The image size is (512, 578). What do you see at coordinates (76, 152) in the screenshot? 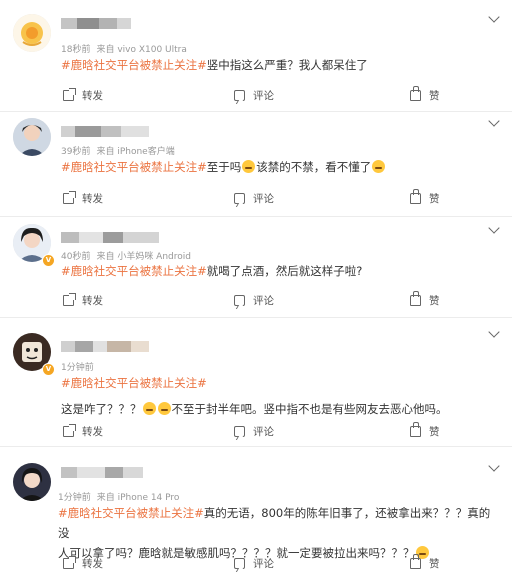
I see `post-time: 39秒前` at bounding box center [76, 152].